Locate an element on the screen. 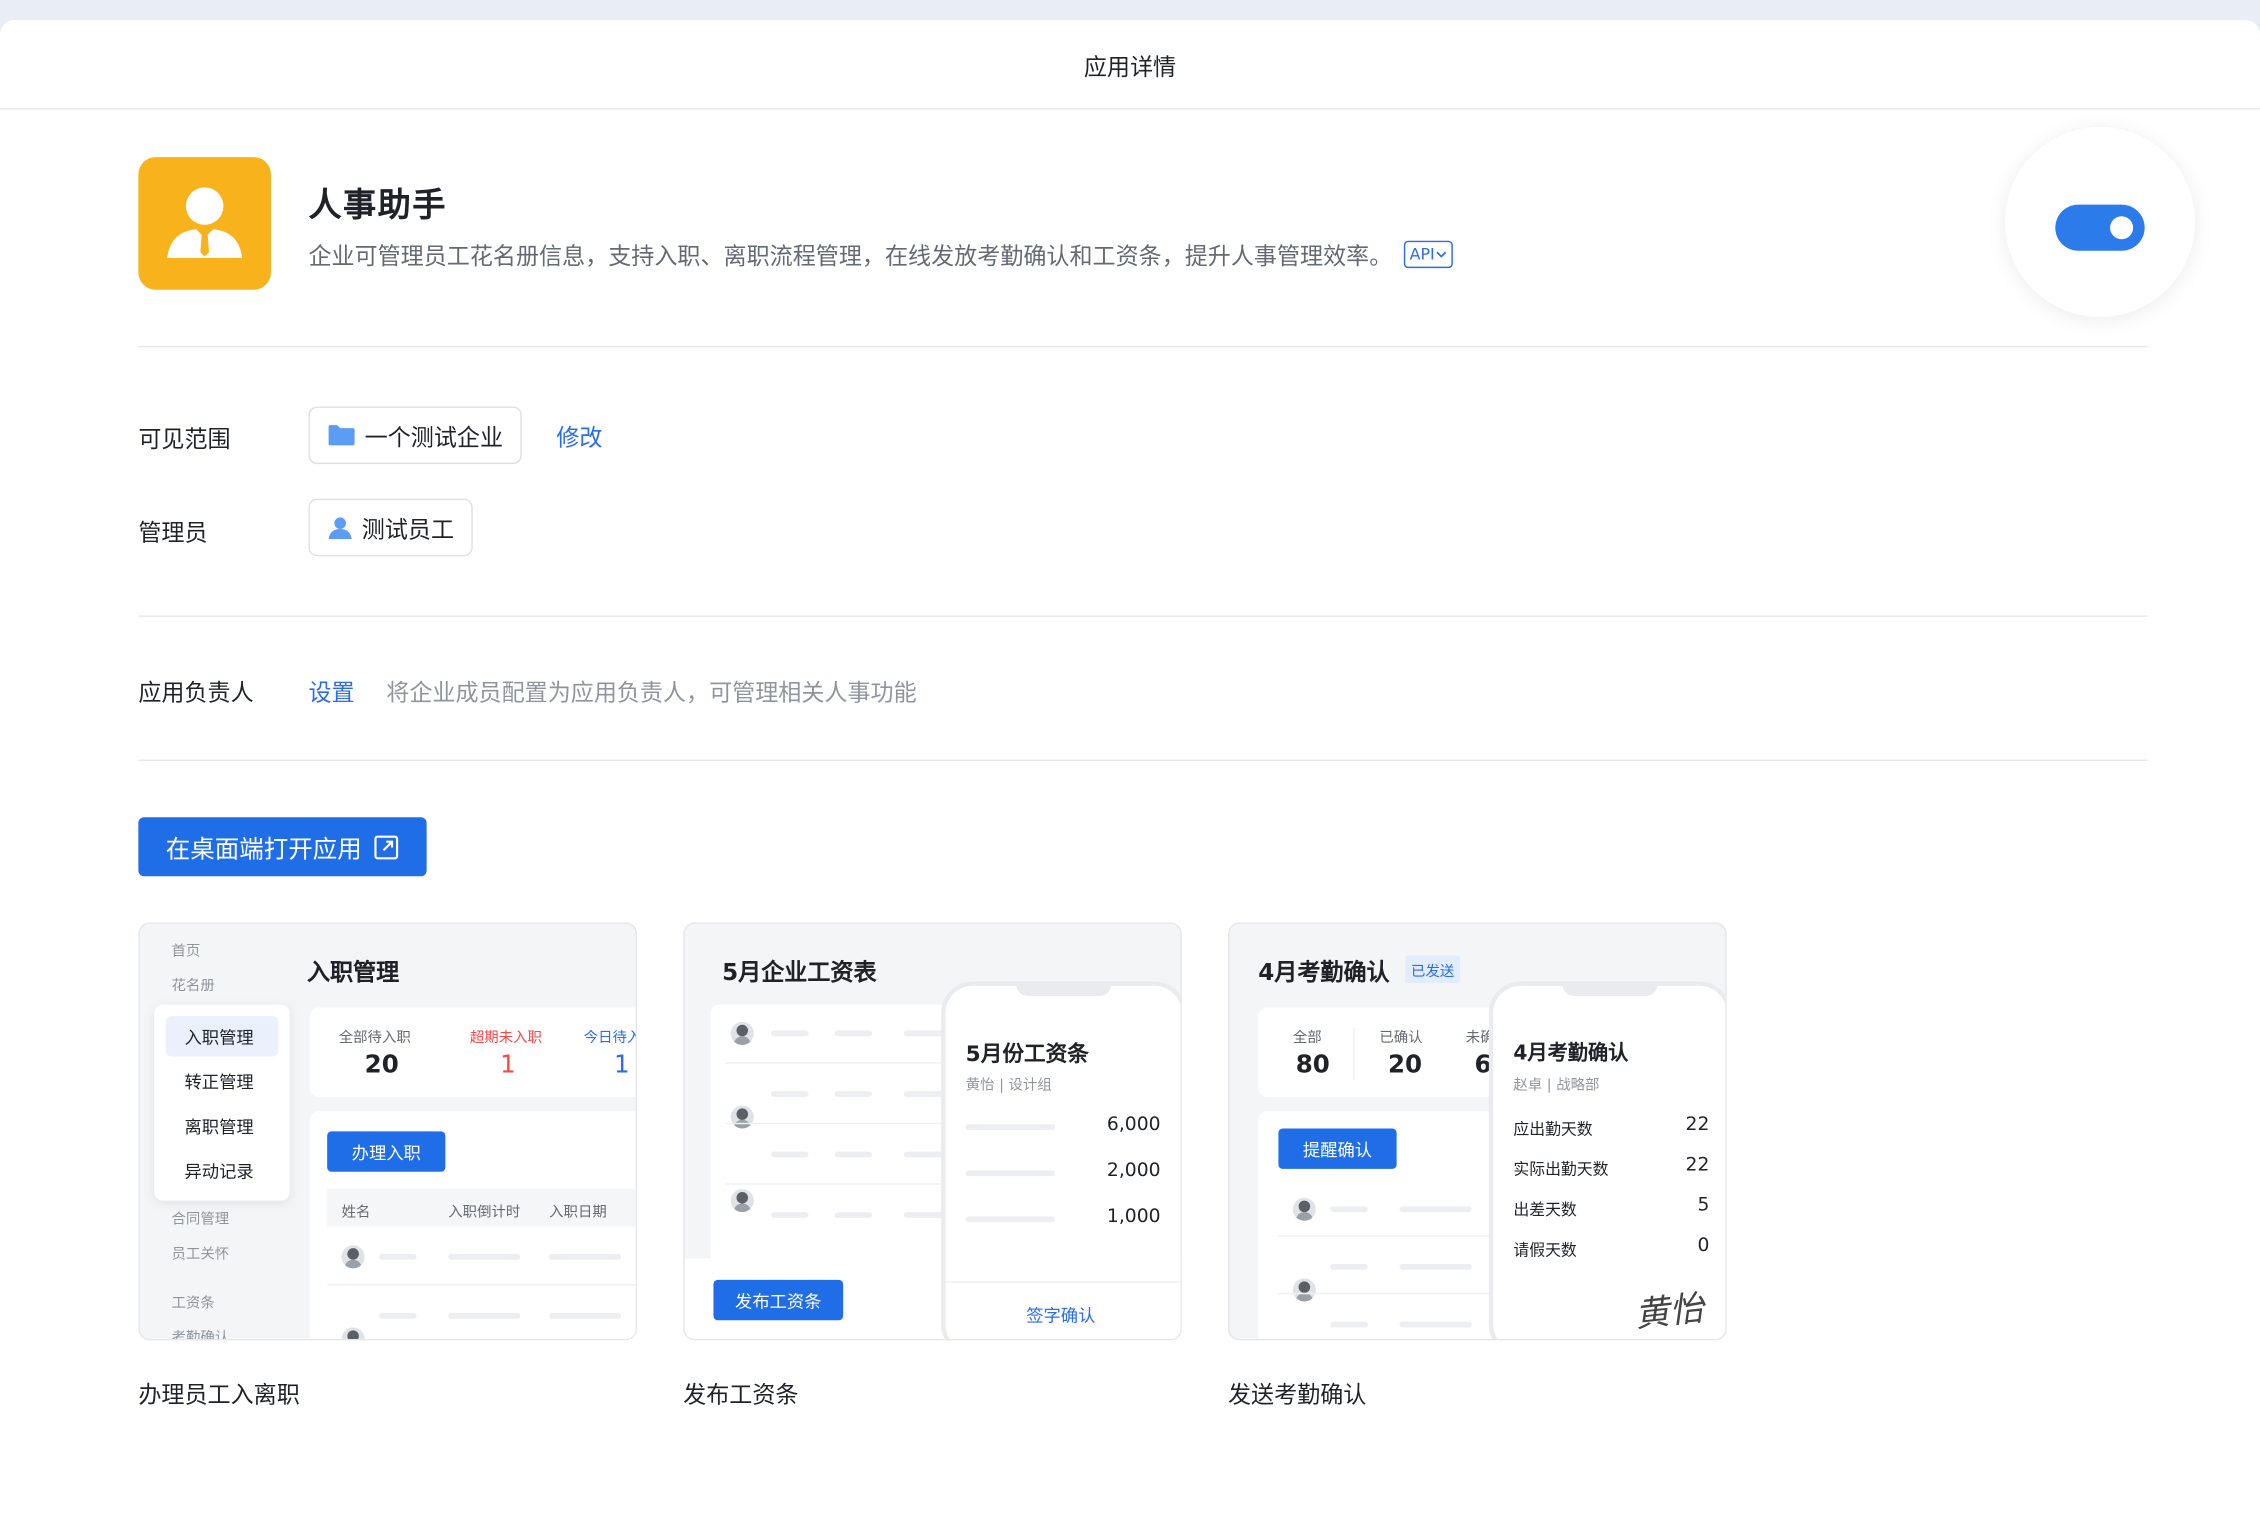 This screenshot has height=1532, width=2260. api-tag-label: API is located at coordinates (1422, 254).